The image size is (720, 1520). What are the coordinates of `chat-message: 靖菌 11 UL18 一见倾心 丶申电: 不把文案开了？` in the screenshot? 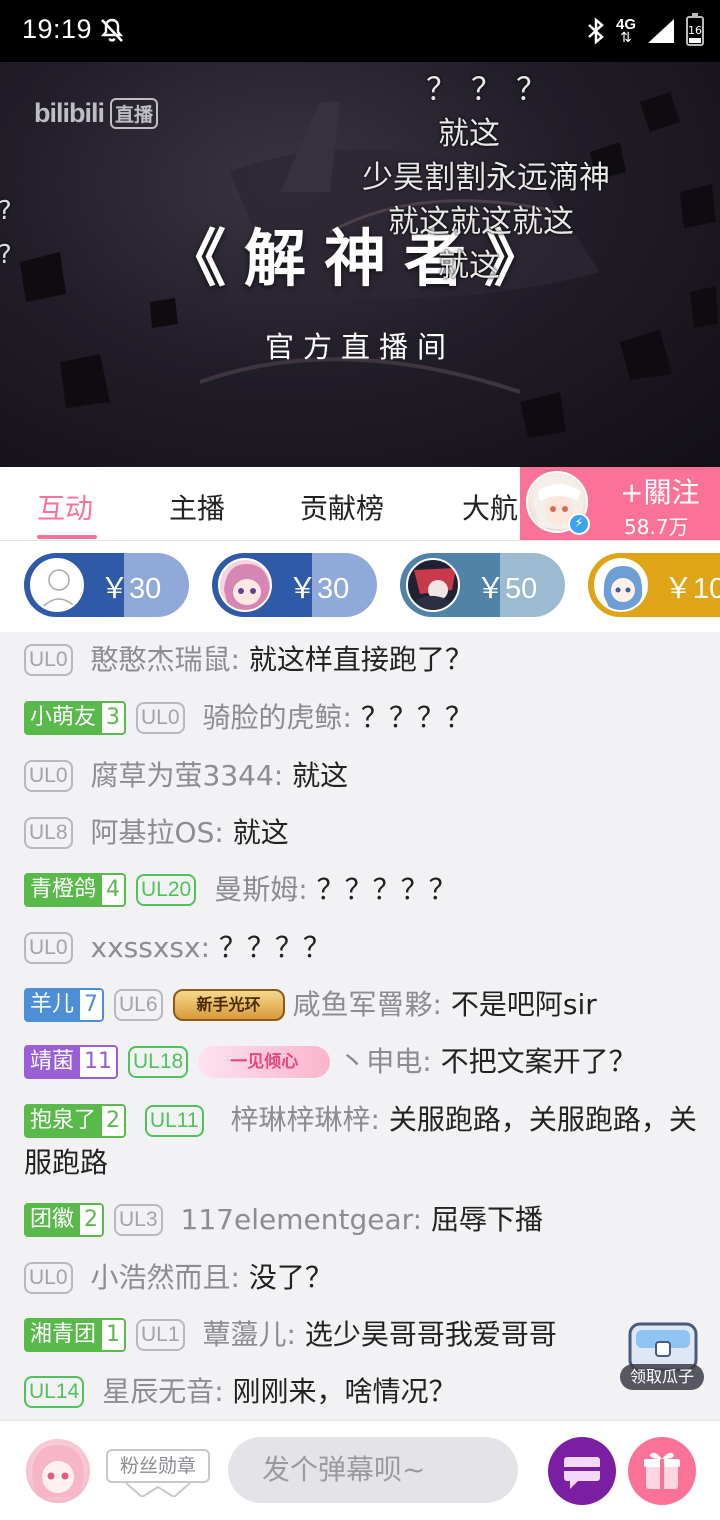 It's located at (364, 1061).